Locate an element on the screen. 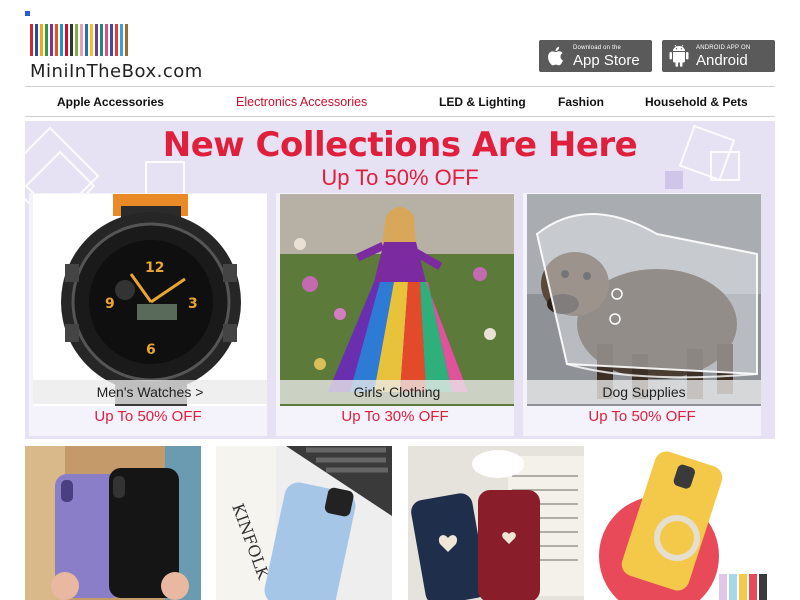 Image resolution: width=800 pixels, height=600 pixels. android-icon is located at coordinates (679, 56).